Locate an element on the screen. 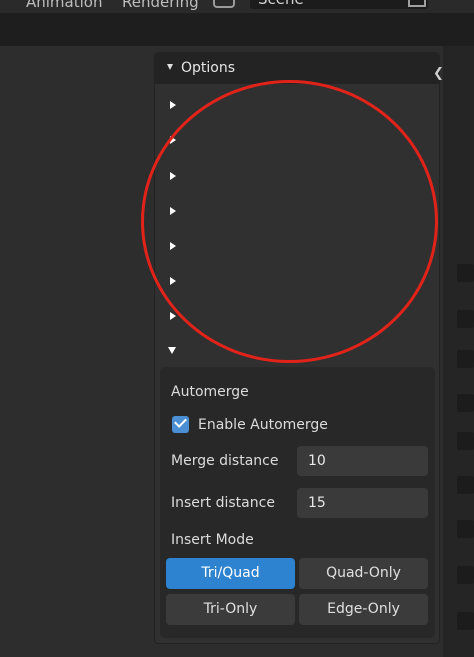  insert-distance-value: 15 is located at coordinates (317, 503).